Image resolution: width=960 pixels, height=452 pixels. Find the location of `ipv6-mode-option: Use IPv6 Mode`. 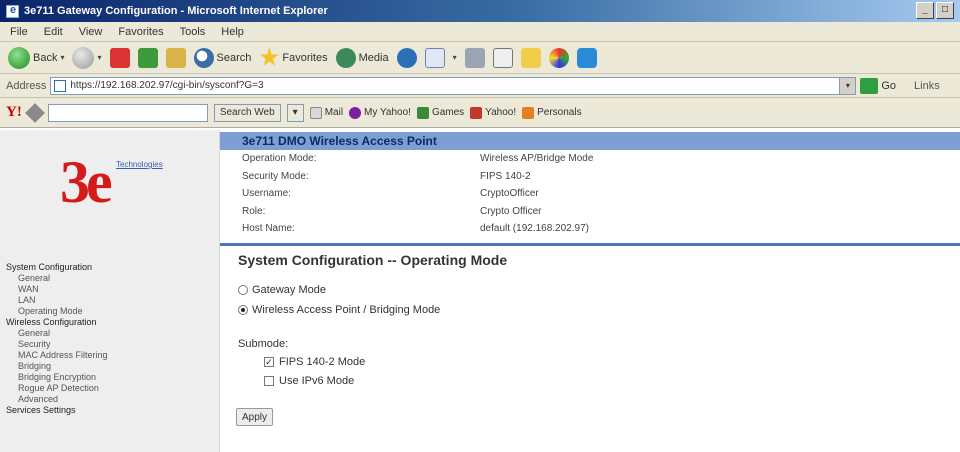

ipv6-mode-option: Use IPv6 Mode is located at coordinates (309, 381).